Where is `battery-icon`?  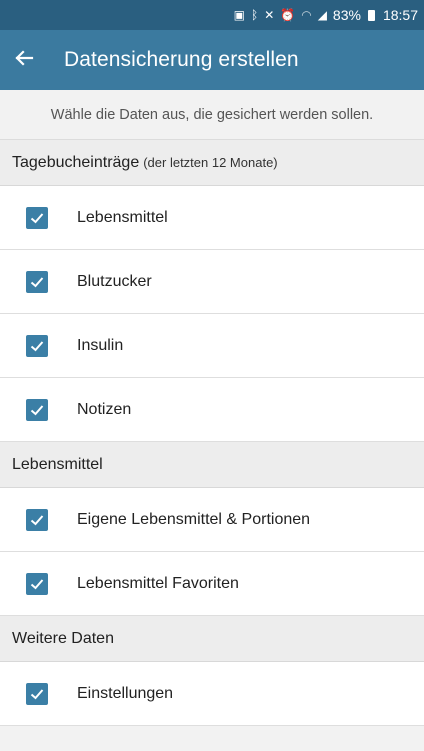 battery-icon is located at coordinates (371, 15).